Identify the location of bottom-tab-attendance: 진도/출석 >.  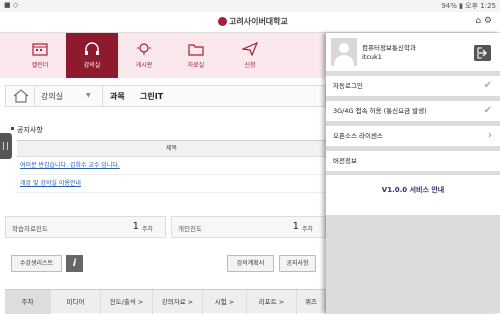
(127, 302).